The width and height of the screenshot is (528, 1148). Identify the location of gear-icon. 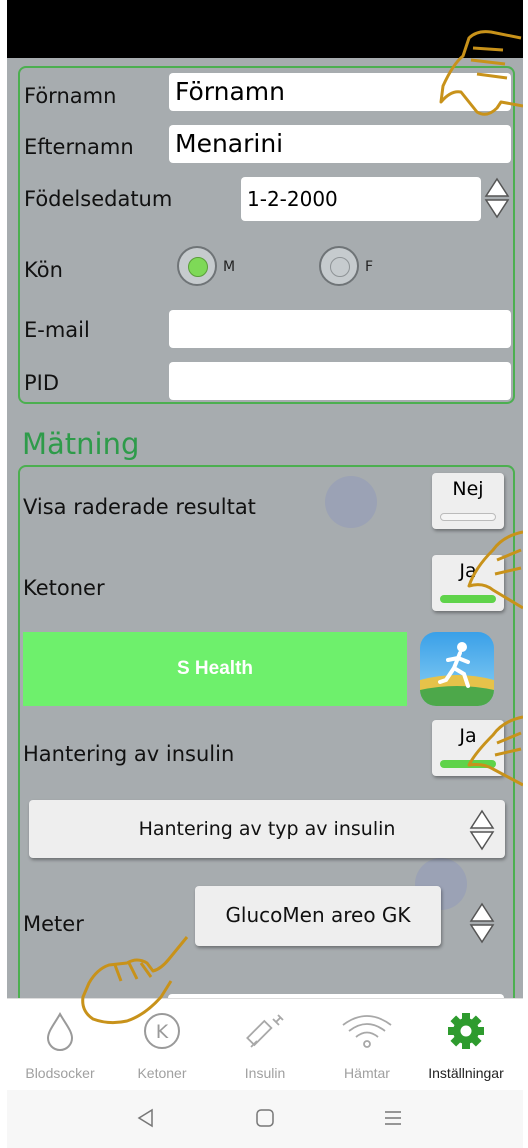
(466, 1031).